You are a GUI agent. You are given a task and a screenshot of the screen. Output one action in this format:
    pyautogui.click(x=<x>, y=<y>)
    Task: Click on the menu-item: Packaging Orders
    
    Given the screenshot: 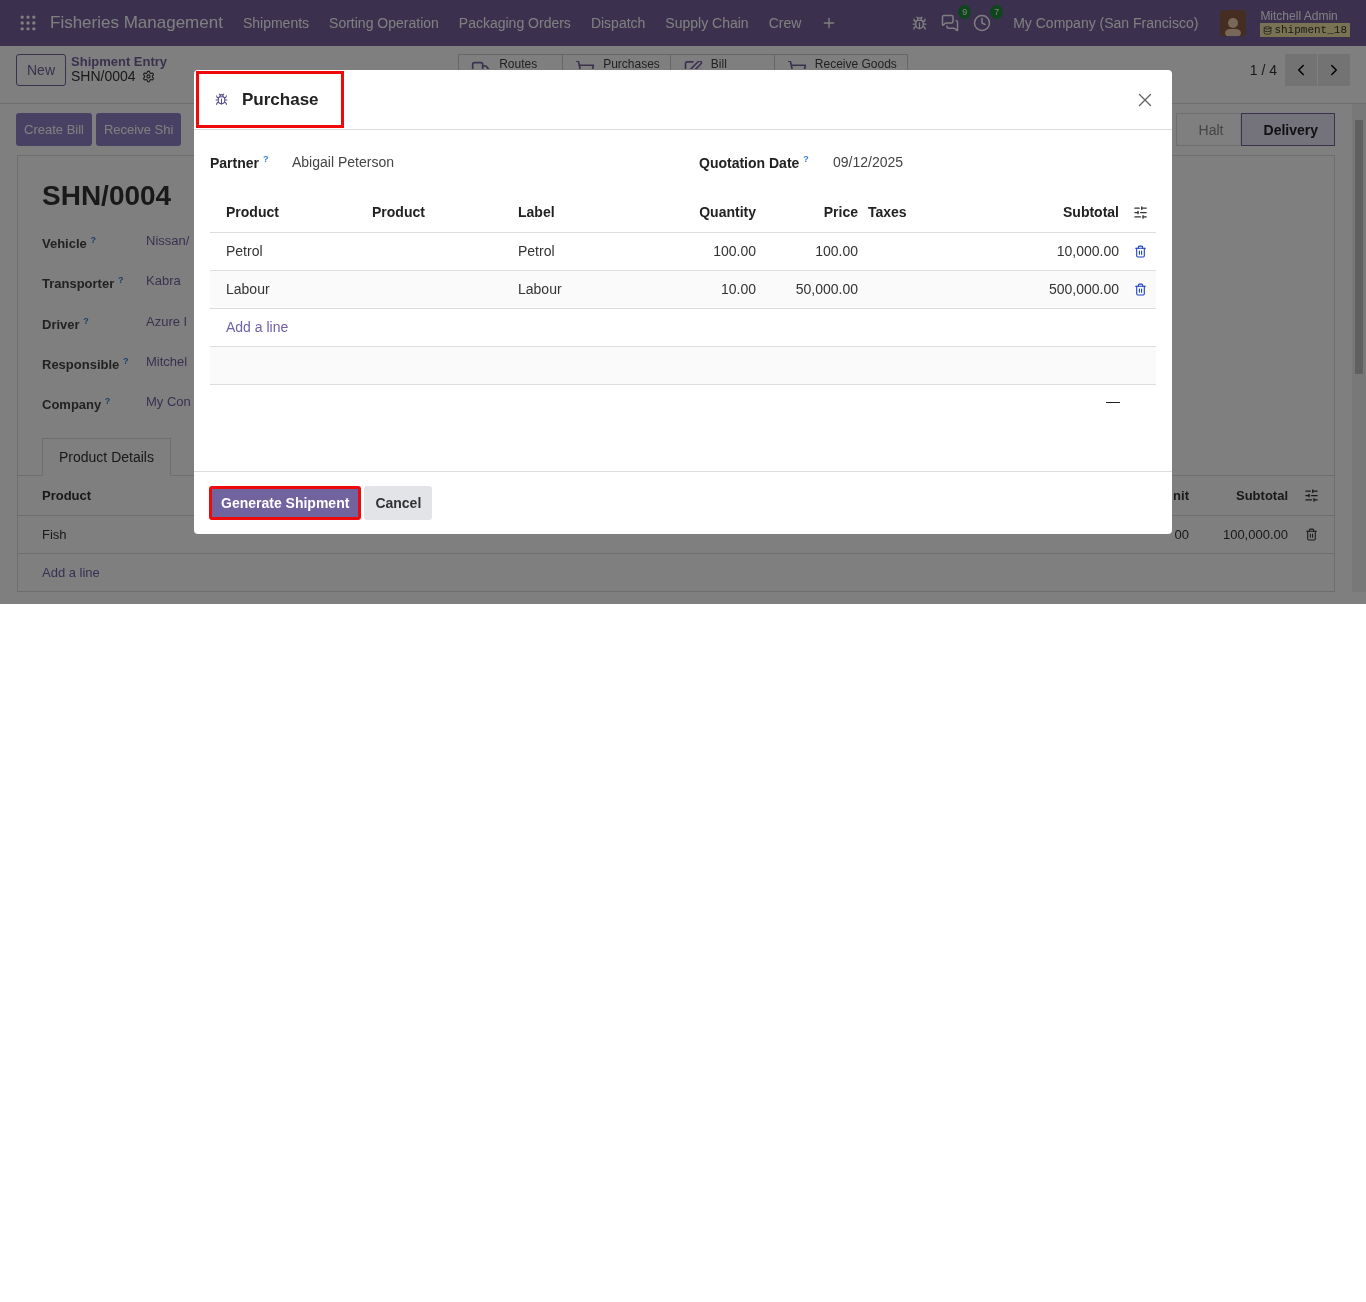 What is the action you would take?
    pyautogui.click(x=514, y=23)
    